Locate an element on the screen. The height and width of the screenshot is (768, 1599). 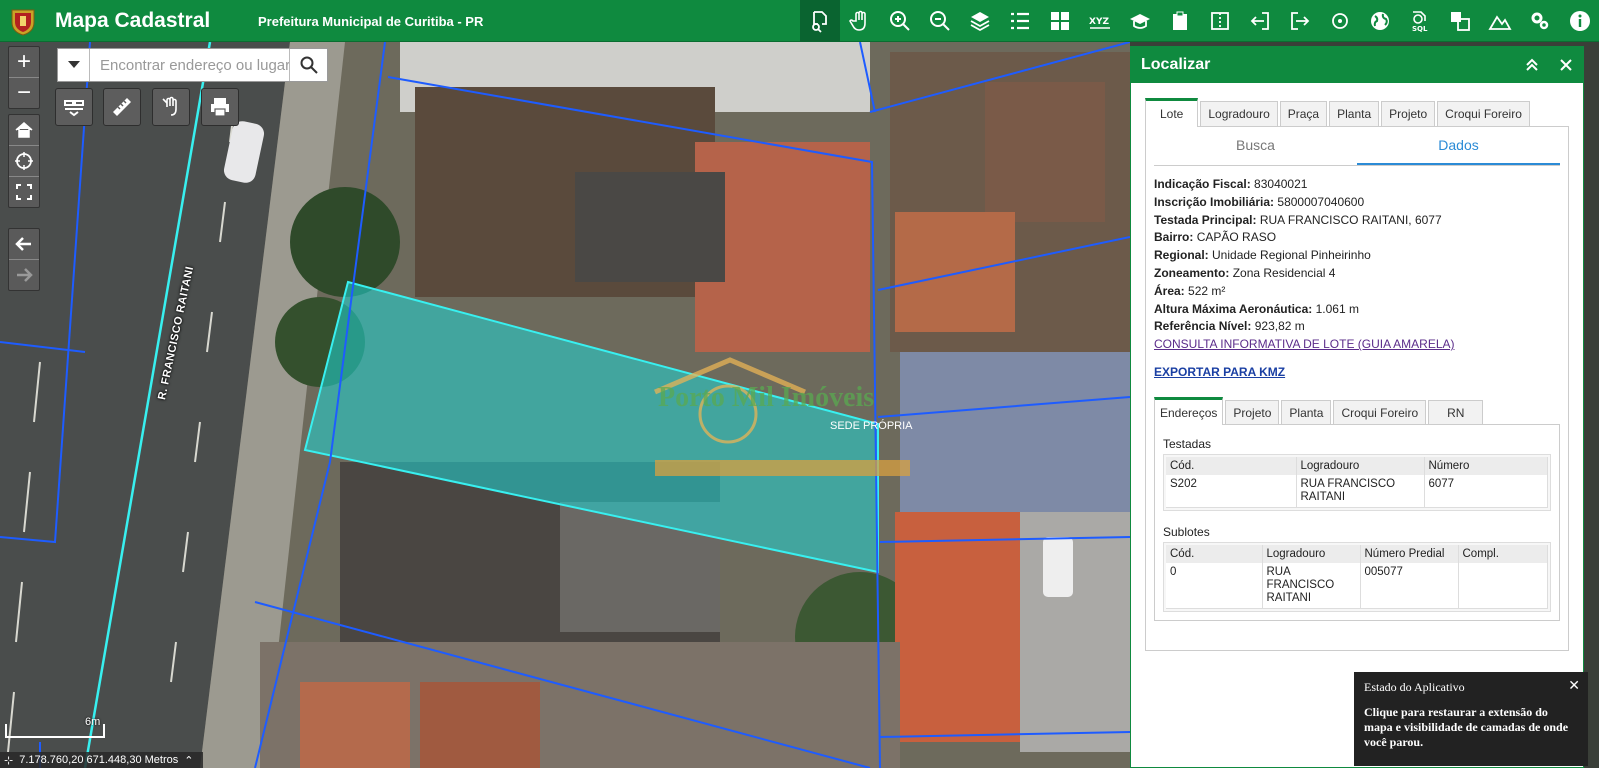
xyz-icon: XYZ is located at coordinates (1100, 21).